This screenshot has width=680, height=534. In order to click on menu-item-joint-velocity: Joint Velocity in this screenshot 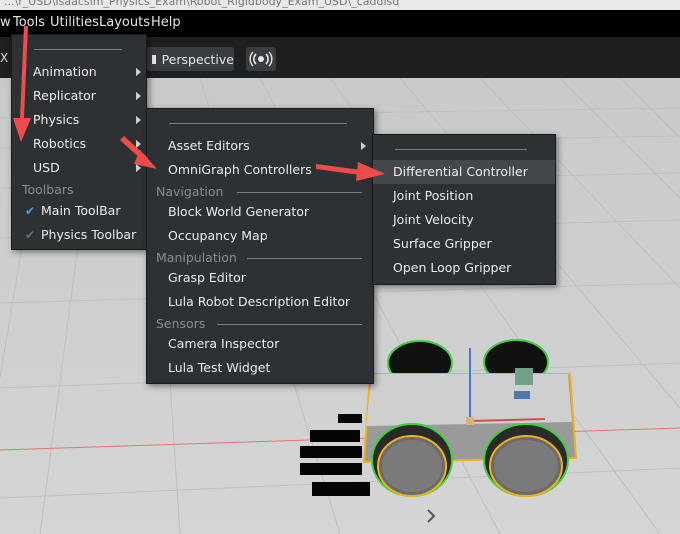, I will do `click(464, 220)`.